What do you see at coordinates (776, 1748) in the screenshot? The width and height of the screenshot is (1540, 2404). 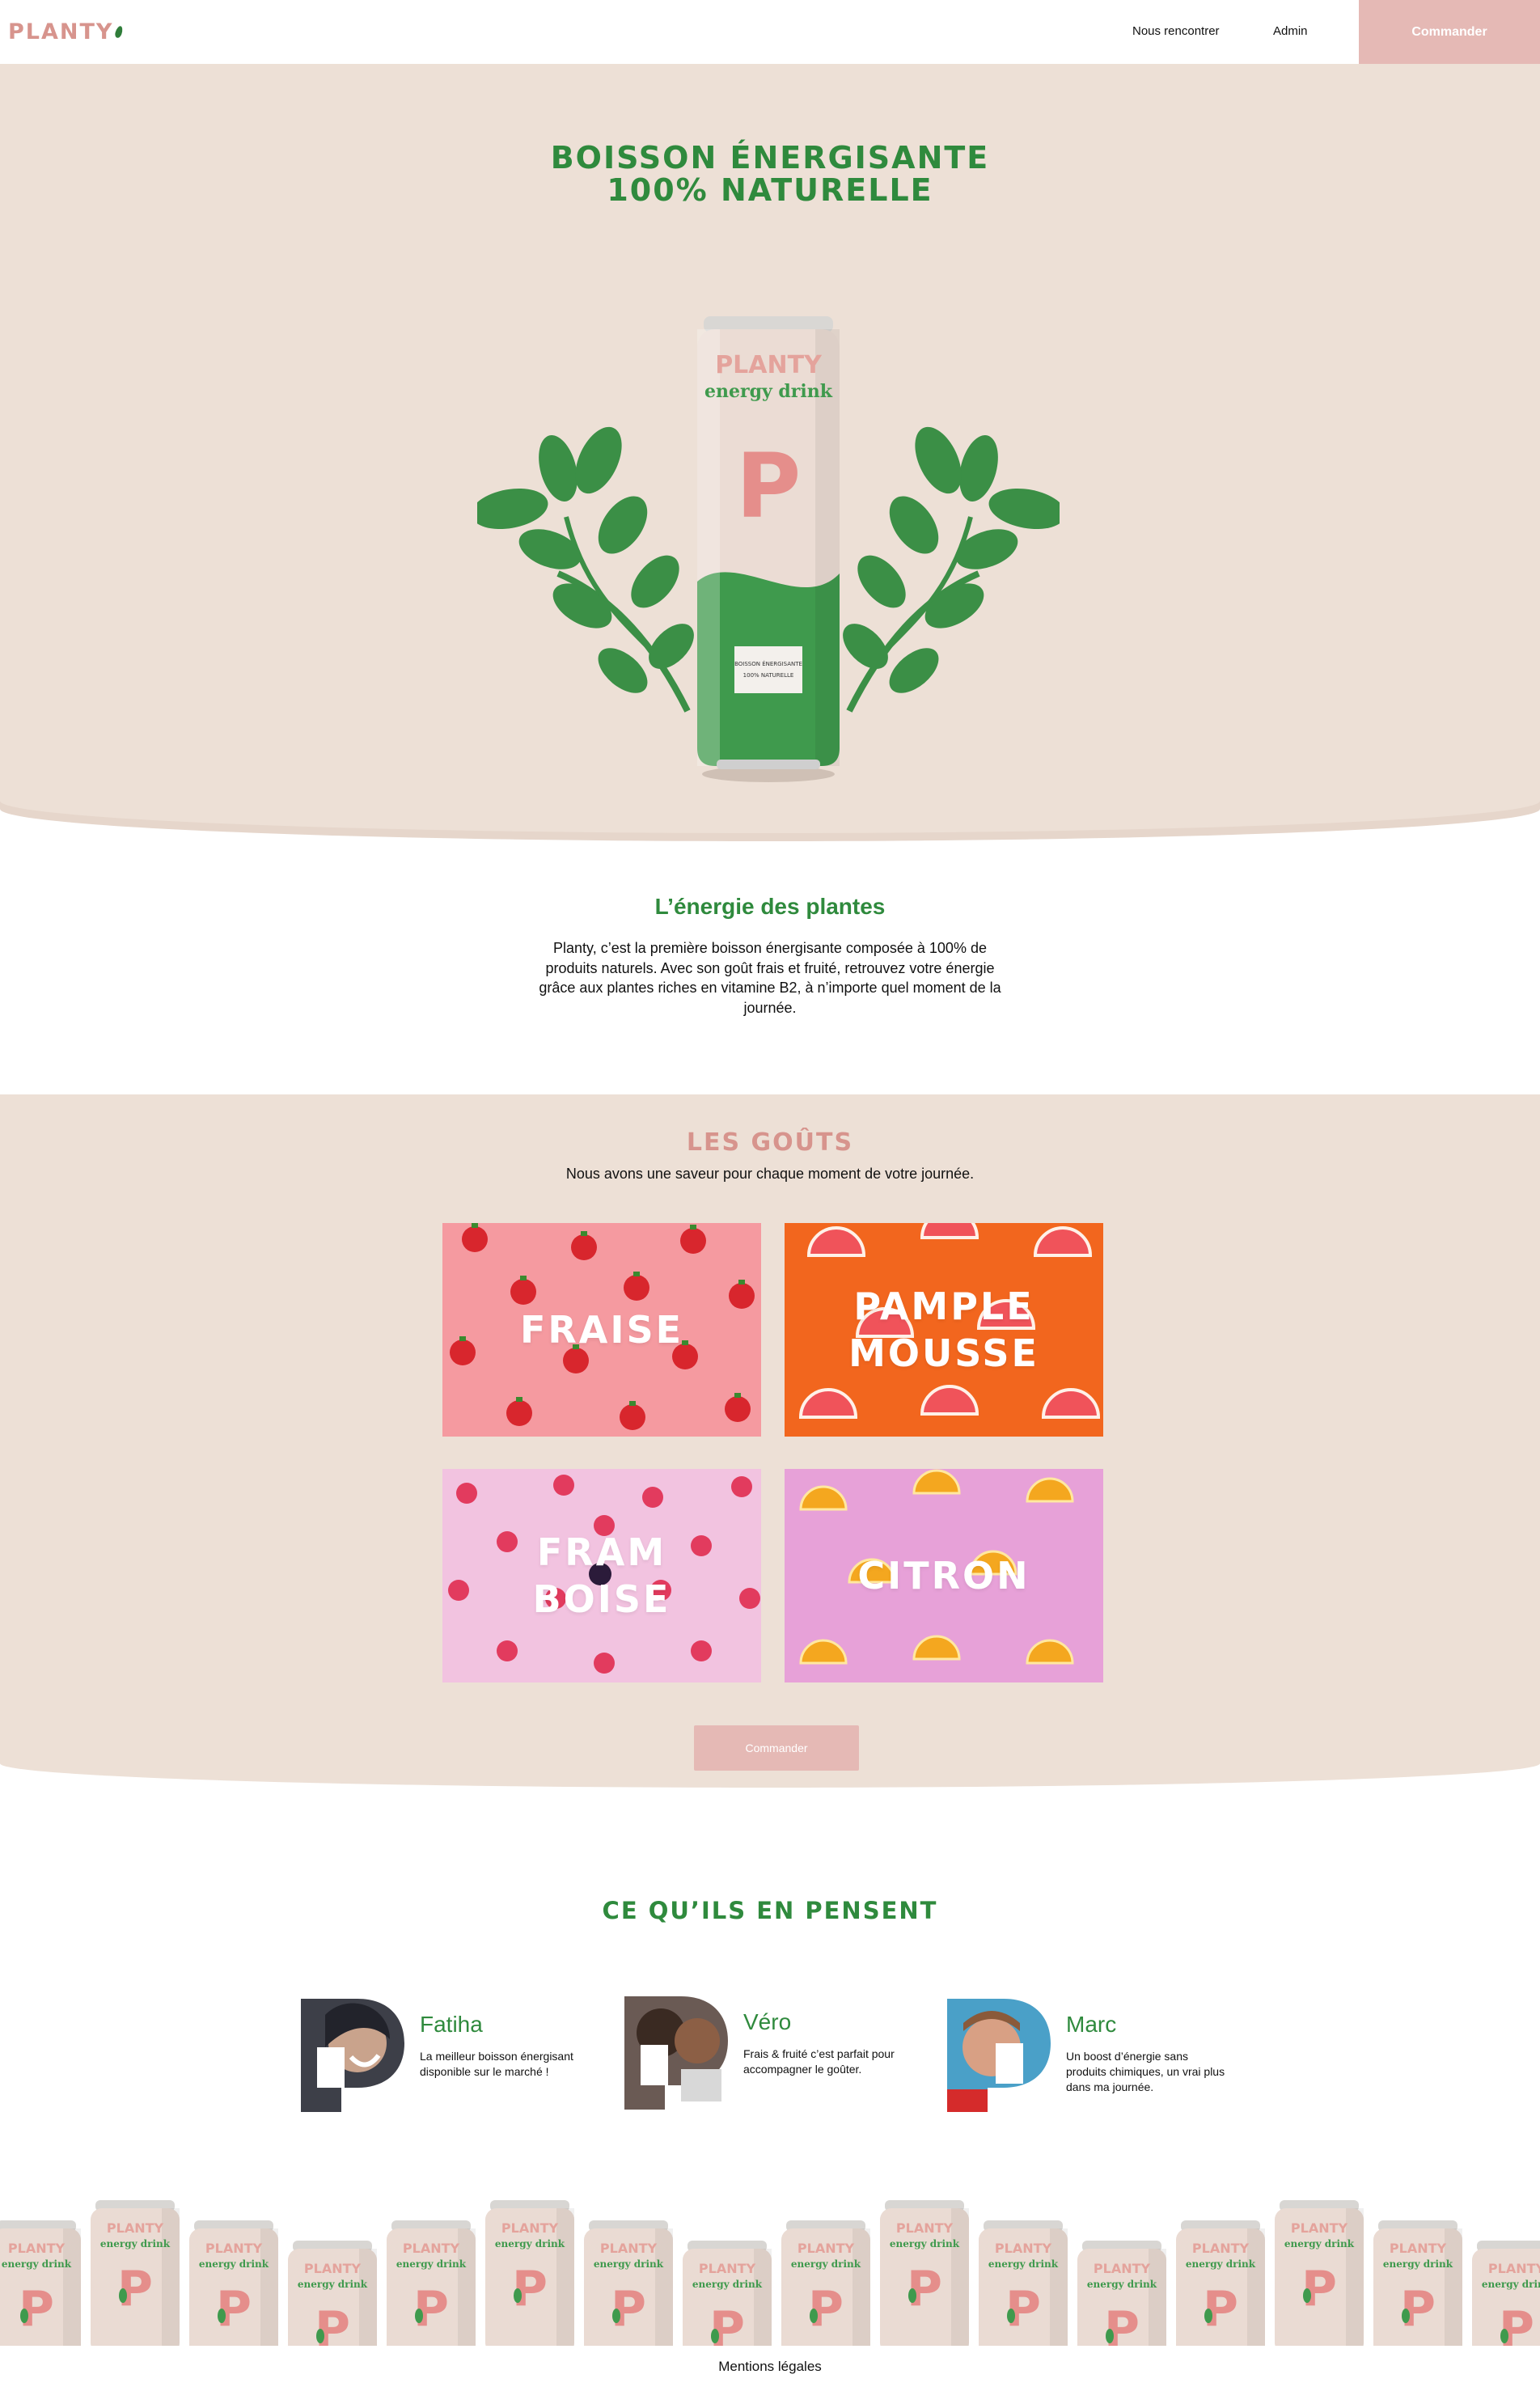 I see `order-button-tastes: Commander` at bounding box center [776, 1748].